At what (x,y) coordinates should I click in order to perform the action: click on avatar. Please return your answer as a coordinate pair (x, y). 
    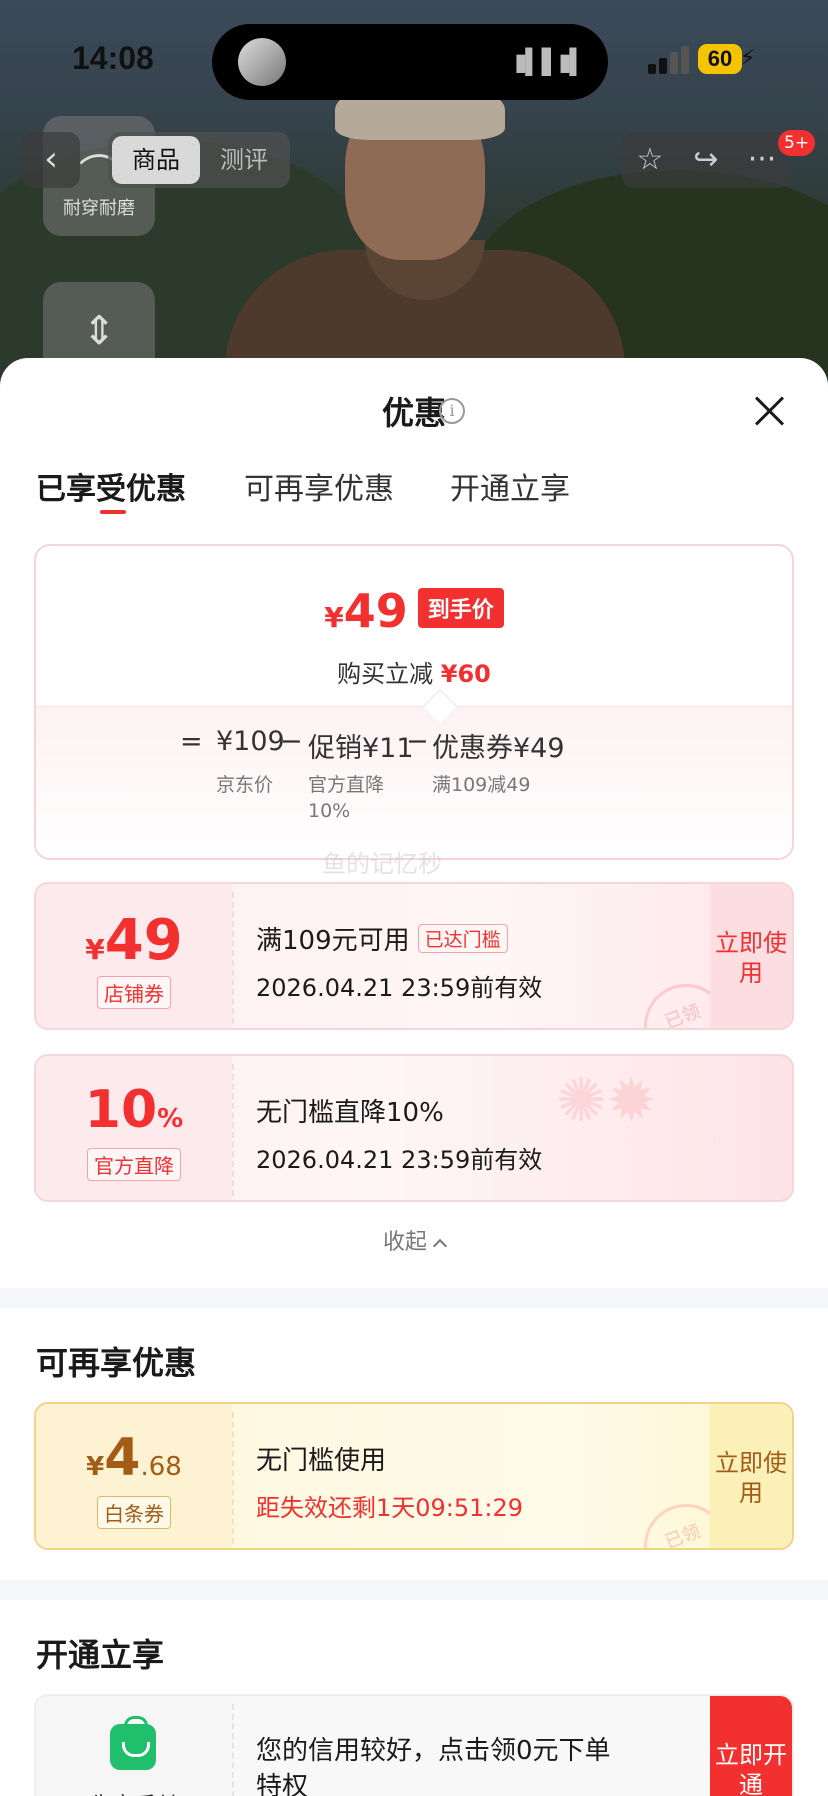
    Looking at the image, I should click on (262, 62).